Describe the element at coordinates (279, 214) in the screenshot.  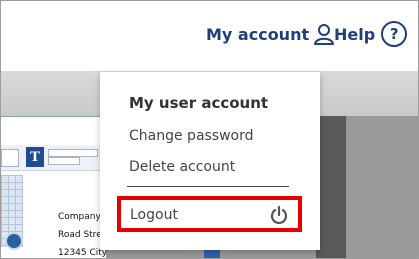
I see `power-icon` at that location.